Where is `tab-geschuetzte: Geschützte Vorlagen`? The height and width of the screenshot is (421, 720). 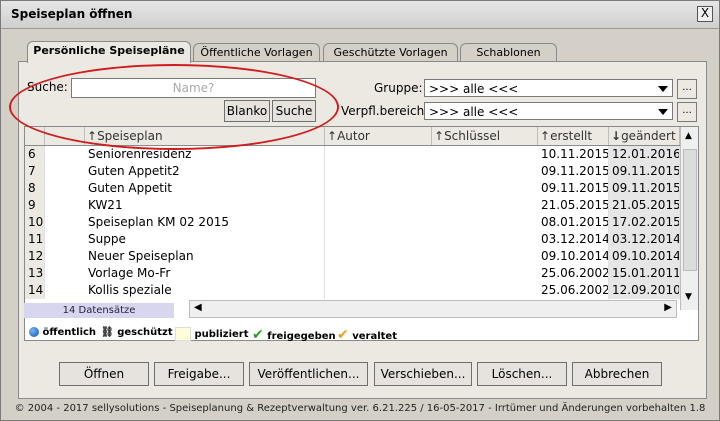
tab-geschuetzte: Geschützte Vorlagen is located at coordinates (390, 52).